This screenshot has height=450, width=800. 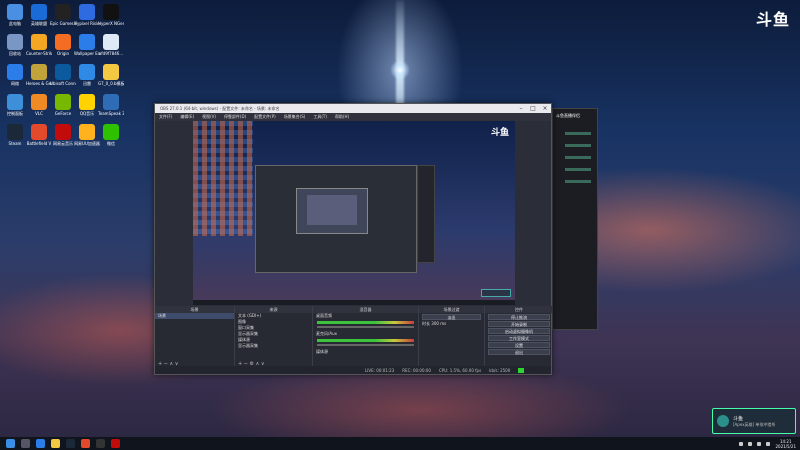 What do you see at coordinates (295, 117) in the screenshot?
I see `menu-scene-collection: 场景集合(S)` at bounding box center [295, 117].